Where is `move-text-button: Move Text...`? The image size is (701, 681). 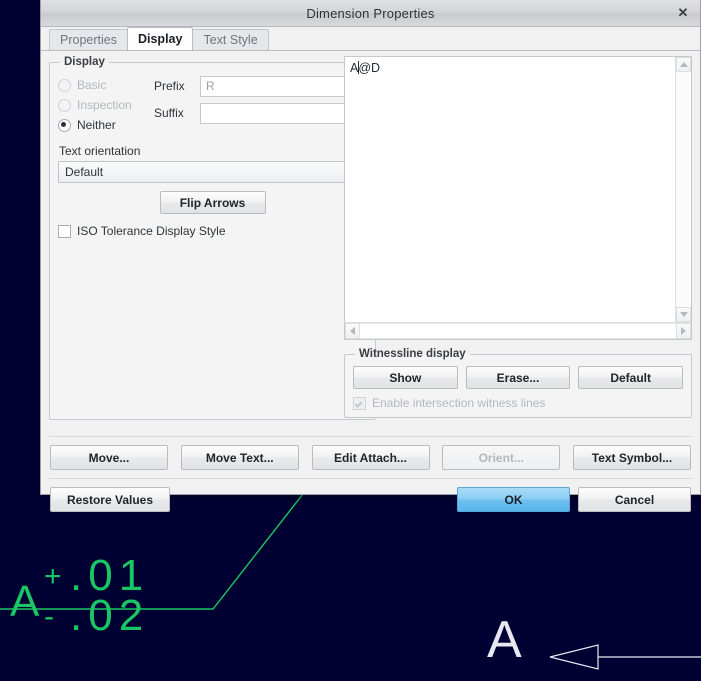 move-text-button: Move Text... is located at coordinates (239, 457).